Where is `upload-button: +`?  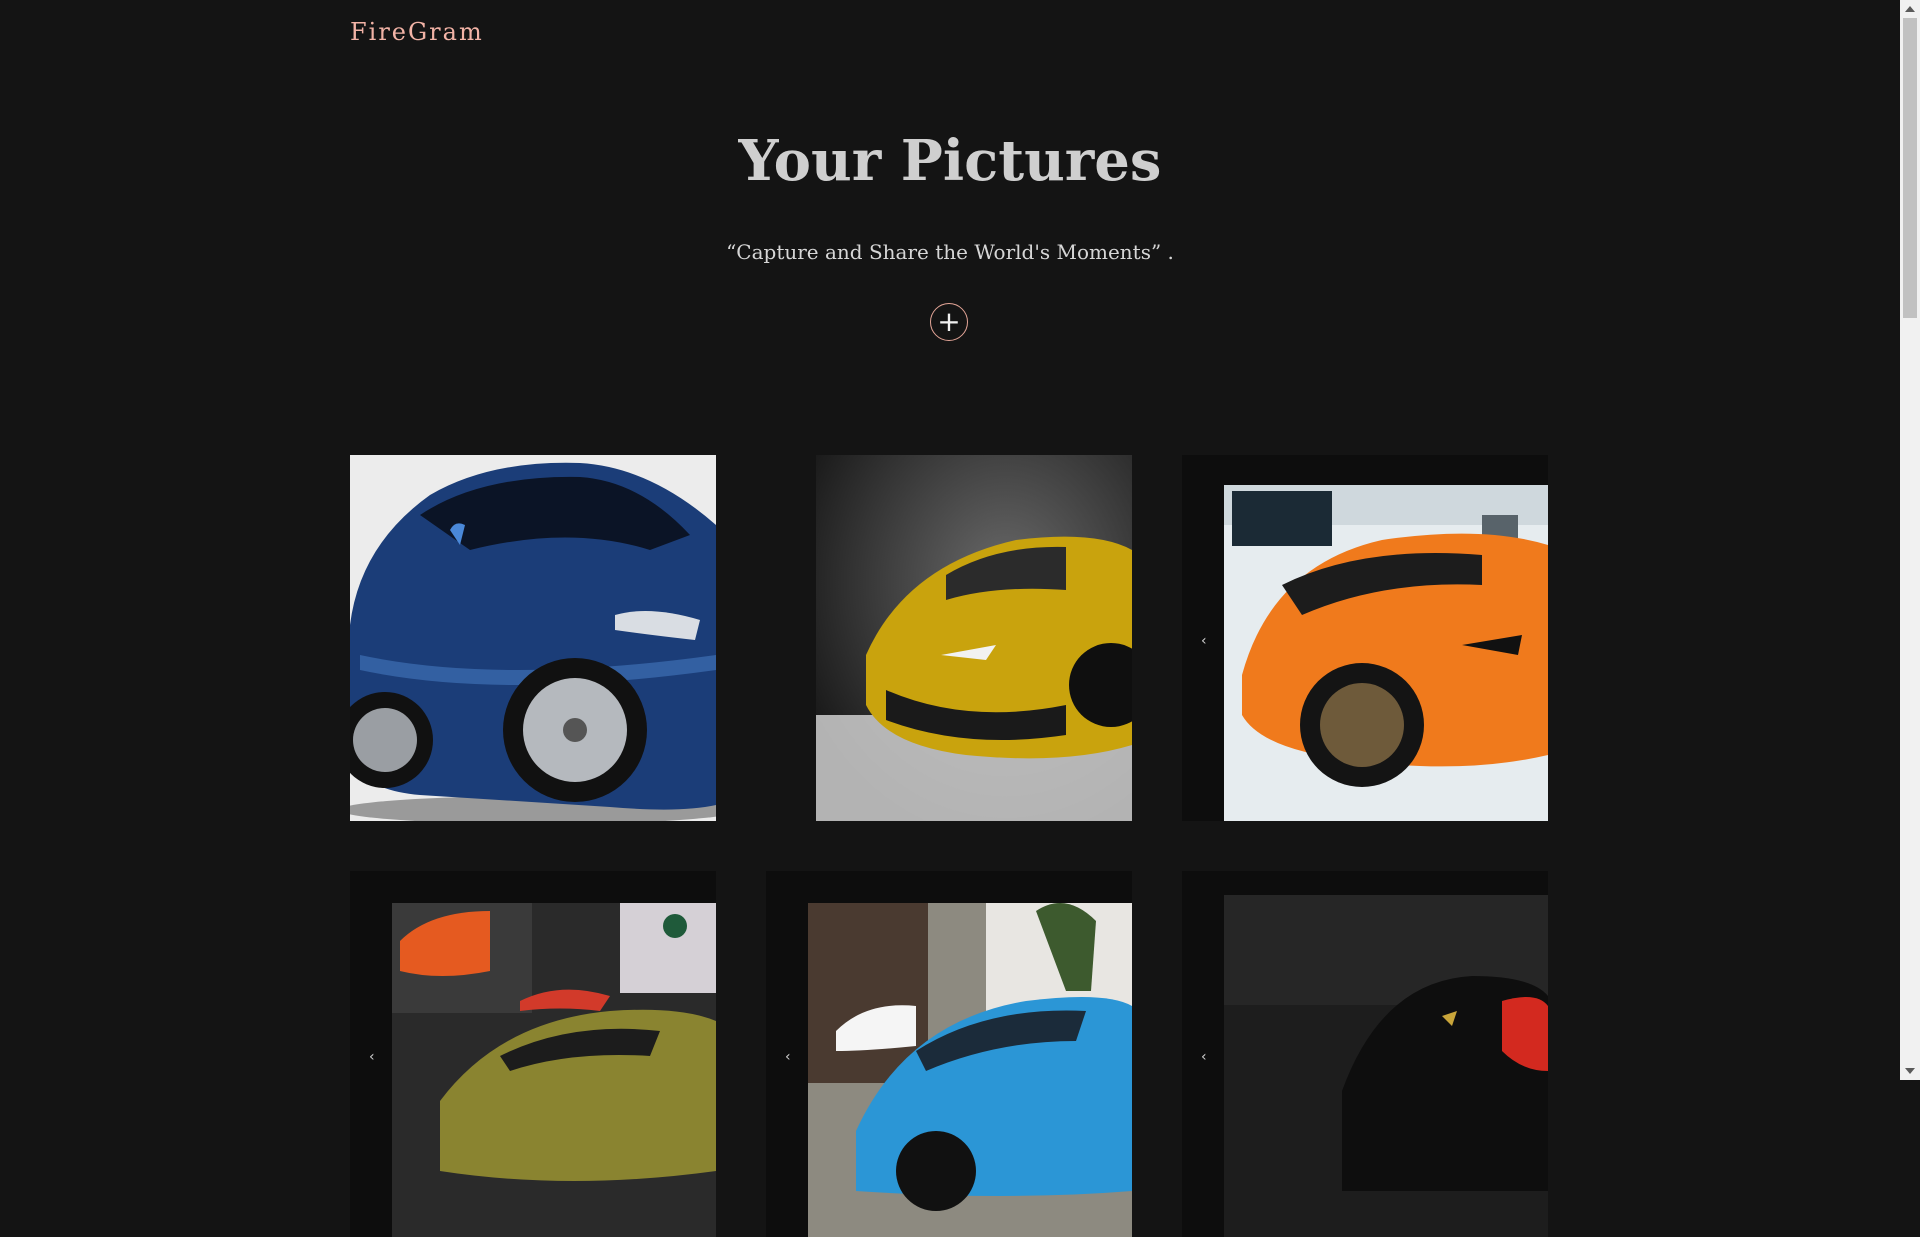
upload-button: + is located at coordinates (949, 322).